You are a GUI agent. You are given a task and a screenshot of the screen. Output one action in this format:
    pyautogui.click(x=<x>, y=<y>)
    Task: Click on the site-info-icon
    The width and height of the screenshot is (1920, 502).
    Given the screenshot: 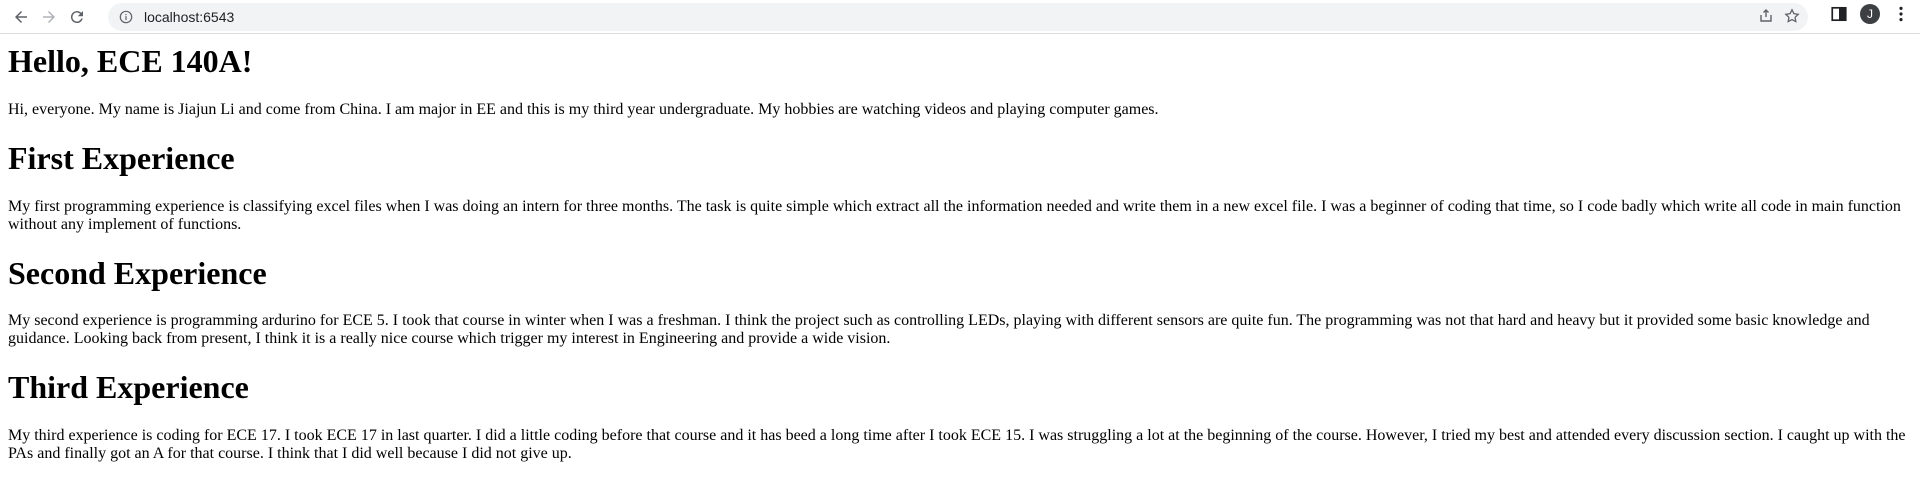 What is the action you would take?
    pyautogui.click(x=126, y=17)
    